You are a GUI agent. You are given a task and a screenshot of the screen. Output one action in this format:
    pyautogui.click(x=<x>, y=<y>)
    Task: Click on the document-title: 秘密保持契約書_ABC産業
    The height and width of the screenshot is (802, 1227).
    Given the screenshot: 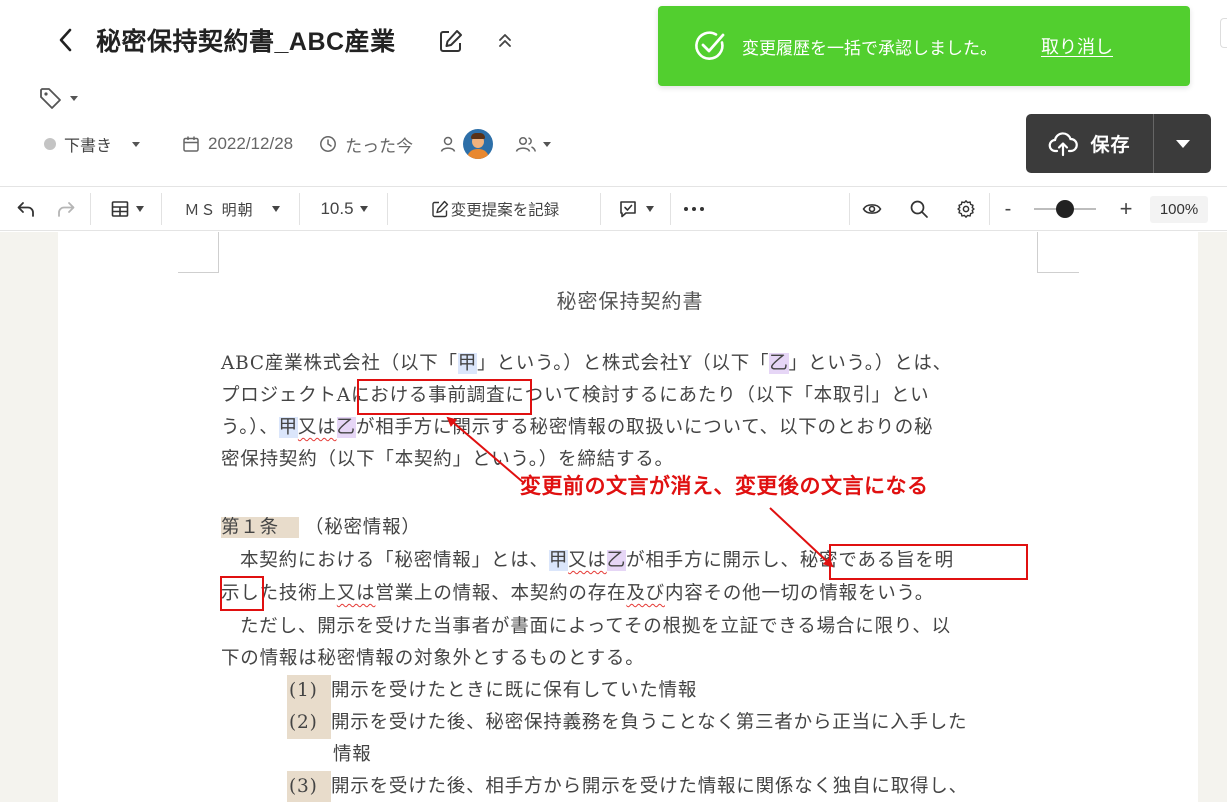 What is the action you would take?
    pyautogui.click(x=246, y=42)
    